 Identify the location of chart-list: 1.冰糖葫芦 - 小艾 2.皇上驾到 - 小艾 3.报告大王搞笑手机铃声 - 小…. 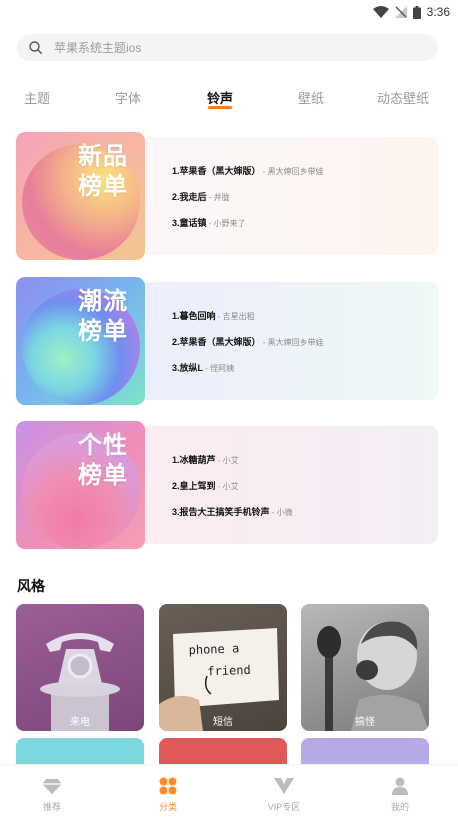
(288, 485).